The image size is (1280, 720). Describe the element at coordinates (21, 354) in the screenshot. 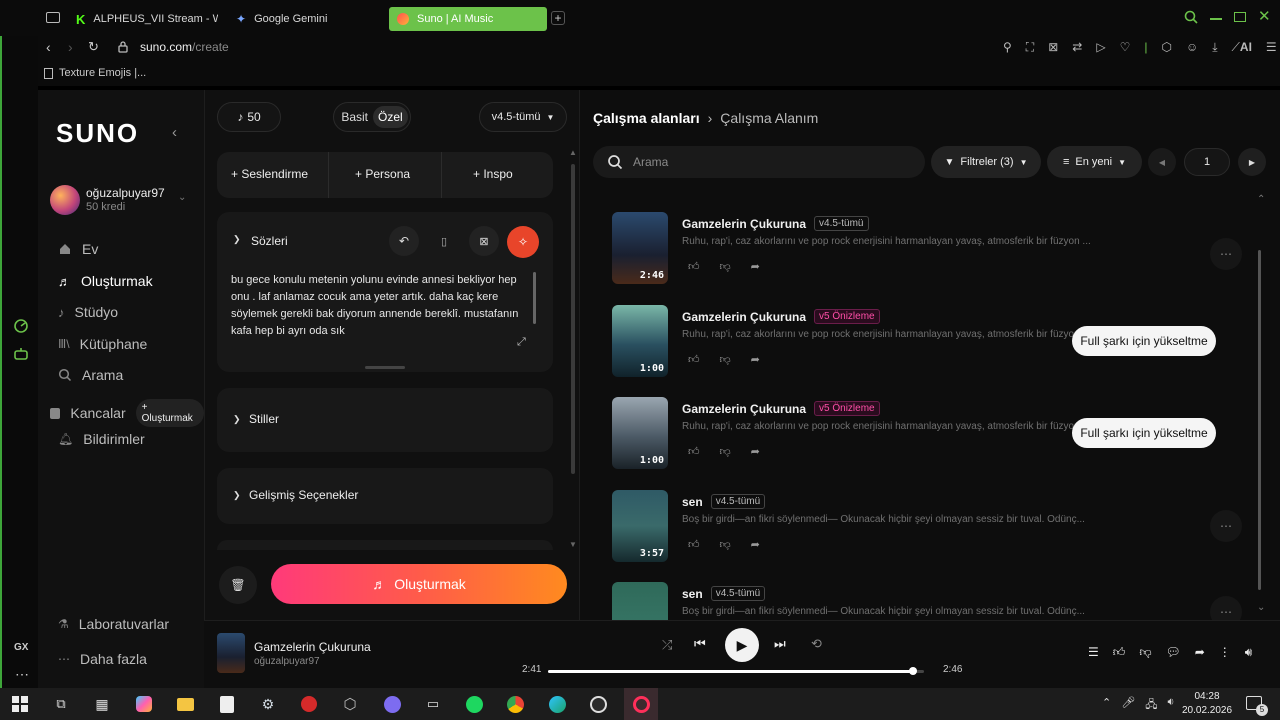

I see `gx-control-icon` at that location.